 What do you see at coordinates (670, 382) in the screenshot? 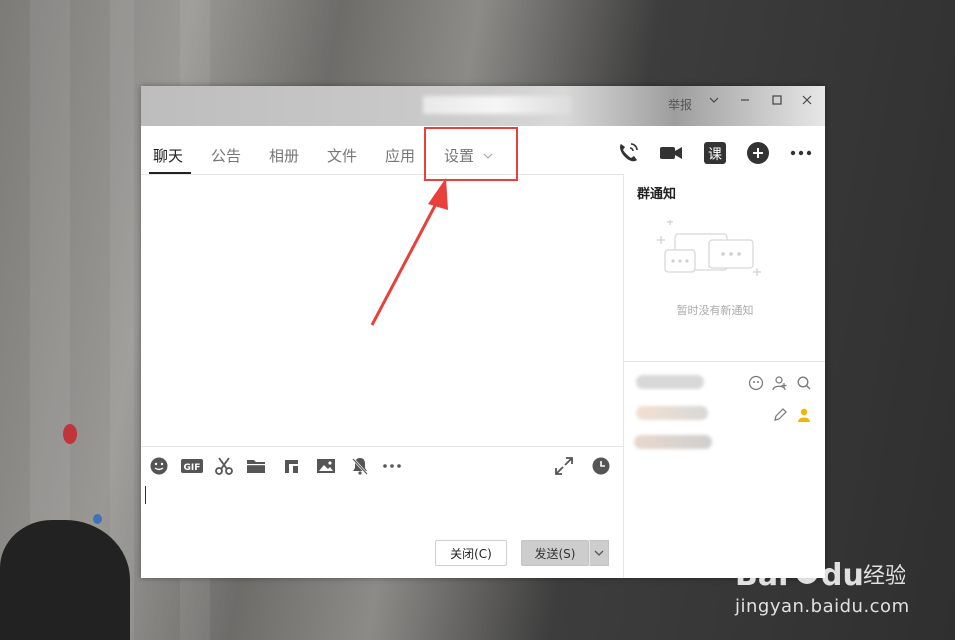
I see `member-count-blurred` at bounding box center [670, 382].